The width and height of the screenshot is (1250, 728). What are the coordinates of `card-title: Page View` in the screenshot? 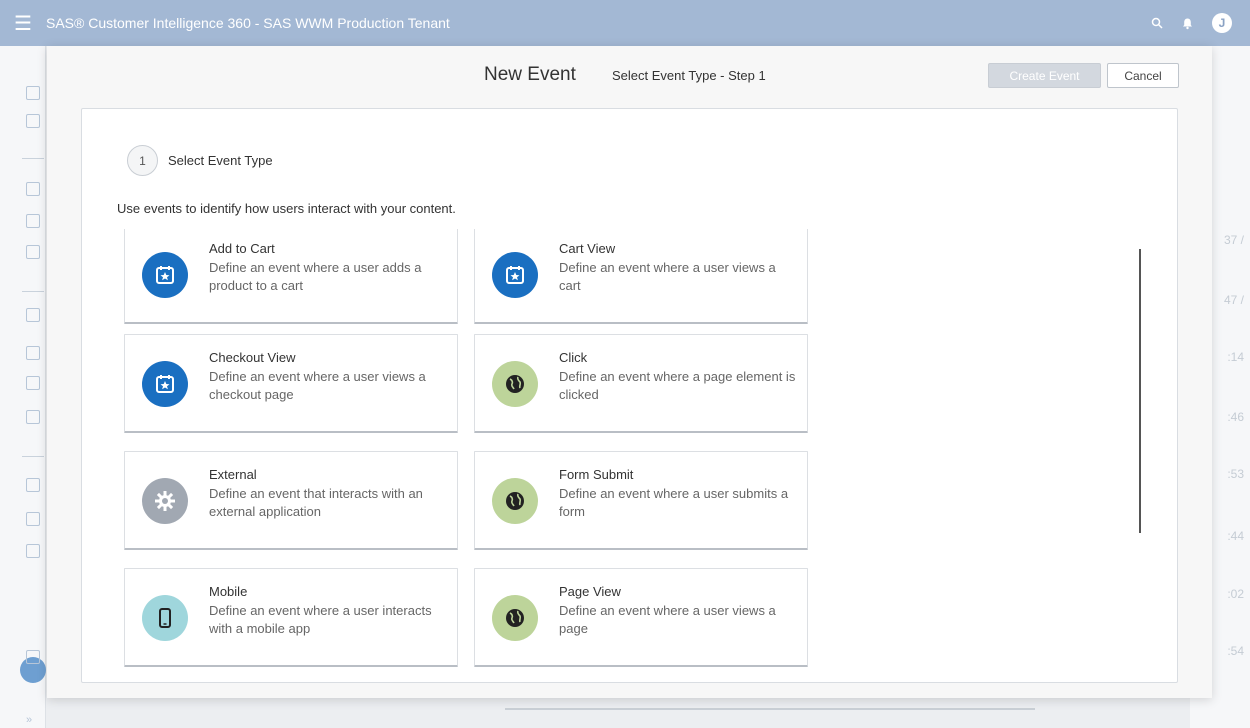 It's located at (590, 591).